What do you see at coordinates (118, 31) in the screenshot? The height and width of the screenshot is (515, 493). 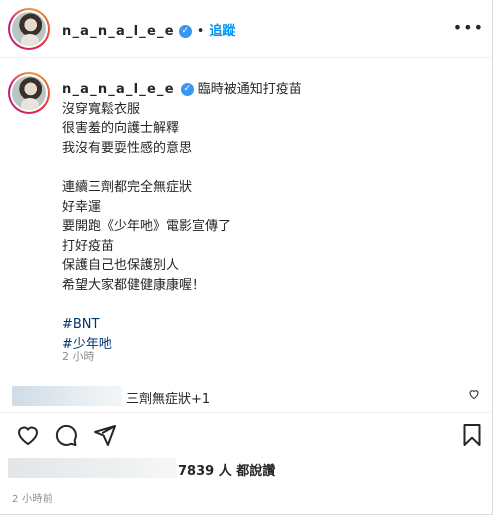 I see `username-link: n_a_n_a_l_e_e` at bounding box center [118, 31].